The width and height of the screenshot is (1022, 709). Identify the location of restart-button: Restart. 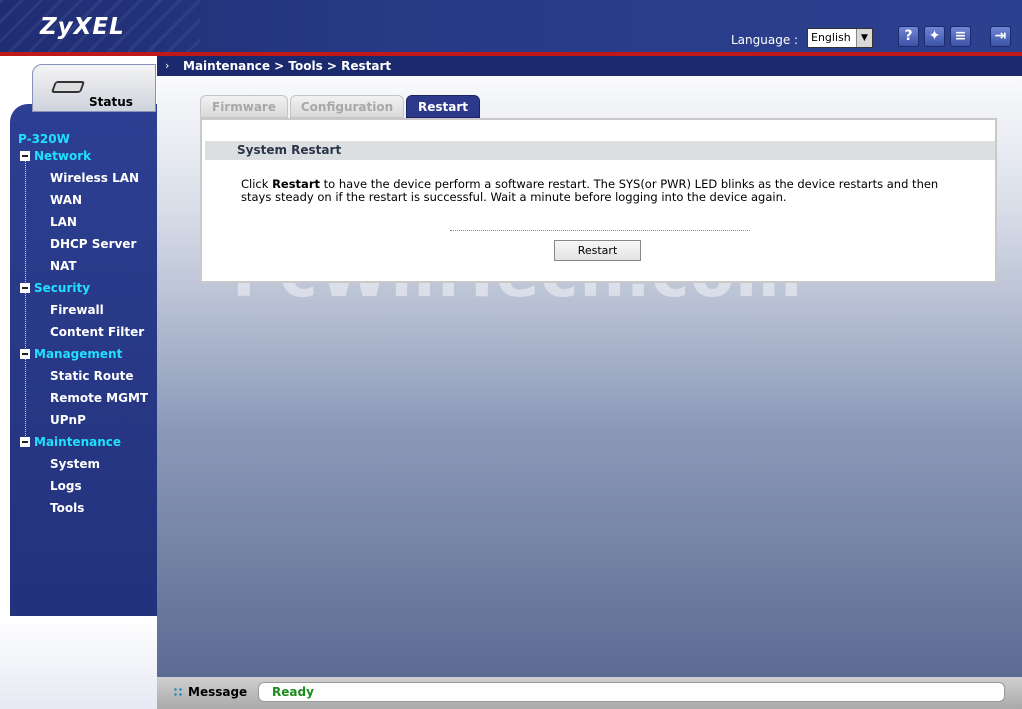
(597, 250).